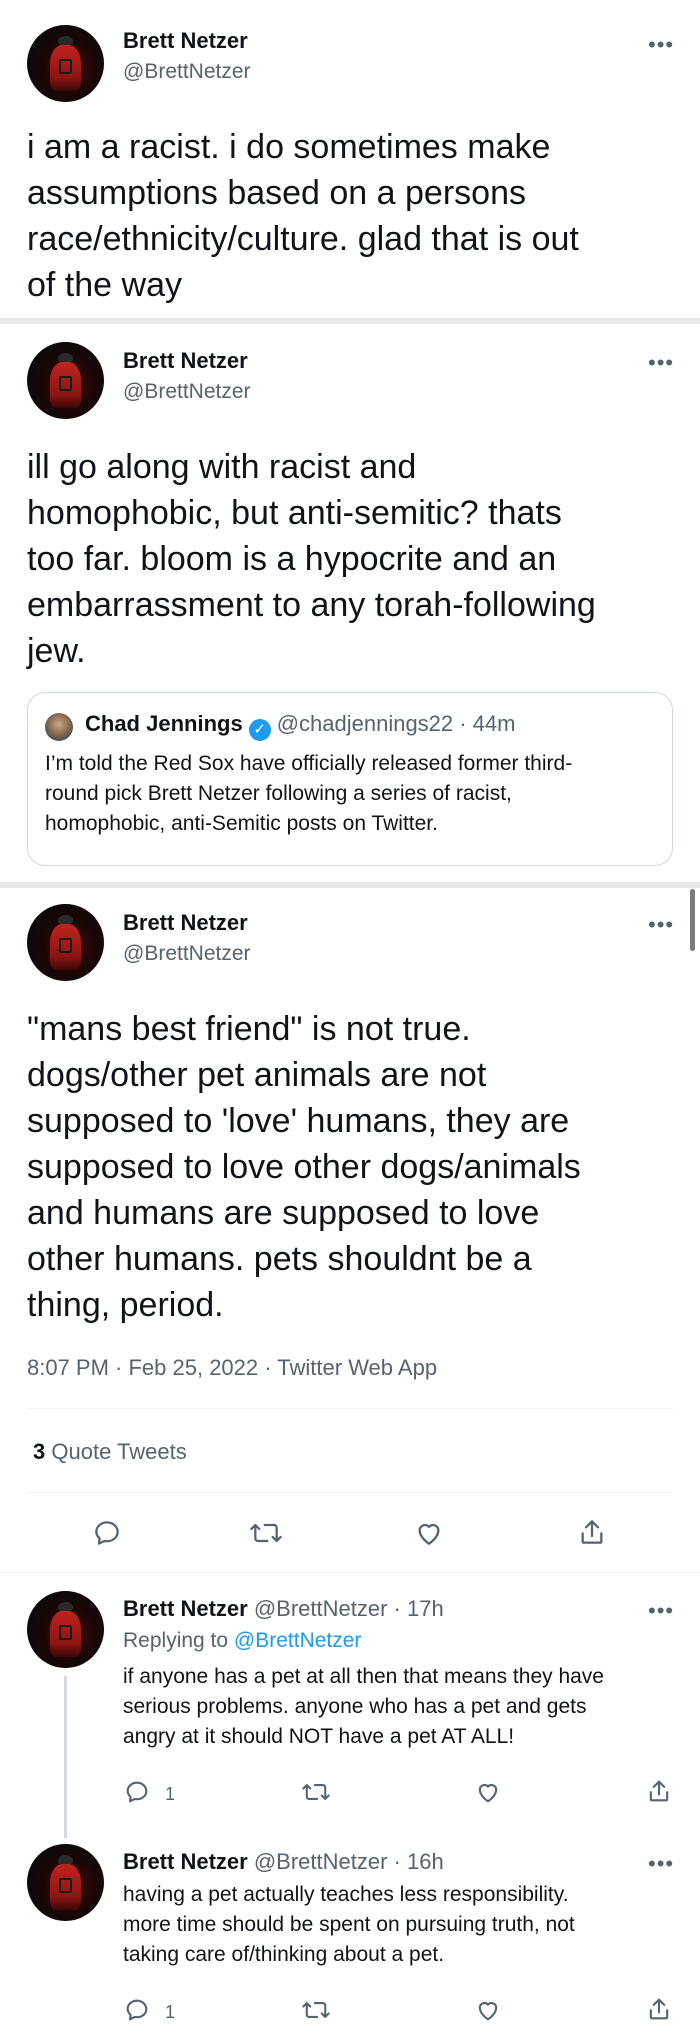 The image size is (700, 2043). I want to click on verified-icon: ✓, so click(259, 730).